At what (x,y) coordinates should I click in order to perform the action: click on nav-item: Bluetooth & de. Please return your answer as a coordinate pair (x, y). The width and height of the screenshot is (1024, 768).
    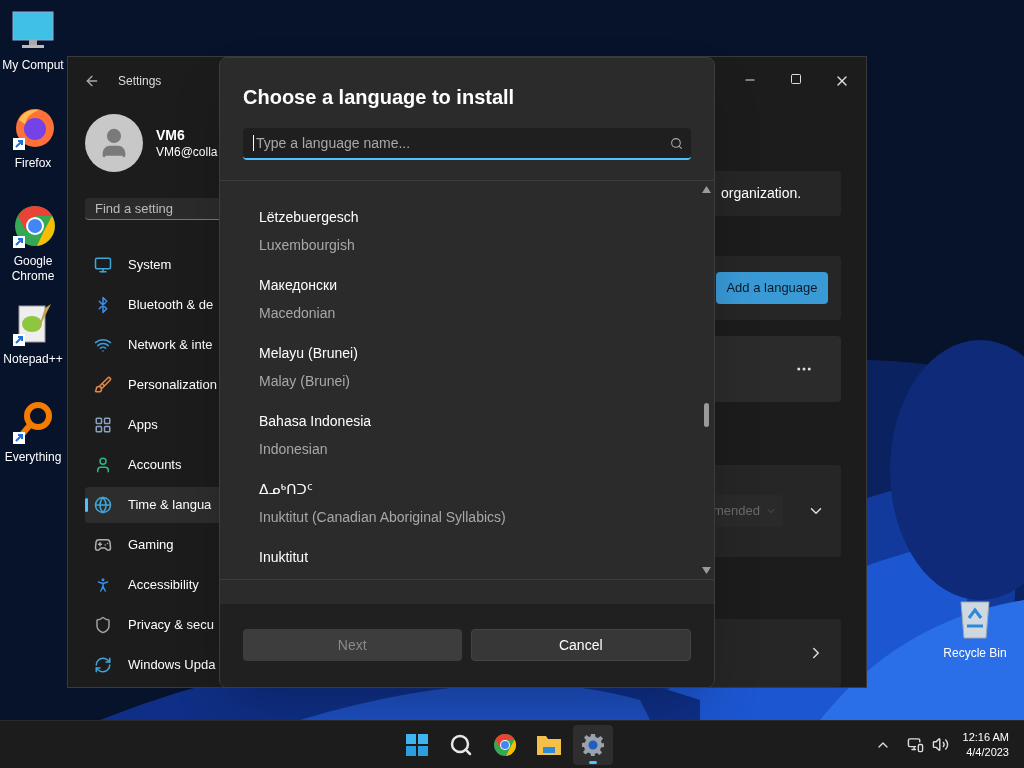
    Looking at the image, I should click on (152, 305).